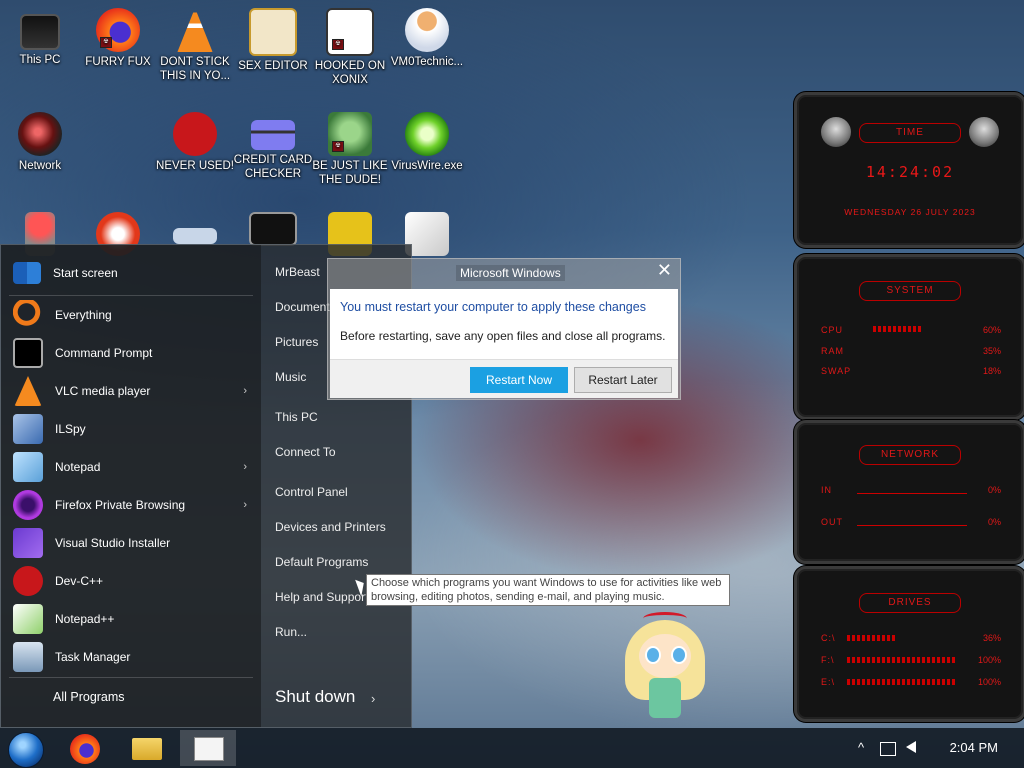  I want to click on all-programs-button: All Programs, so click(141, 697).